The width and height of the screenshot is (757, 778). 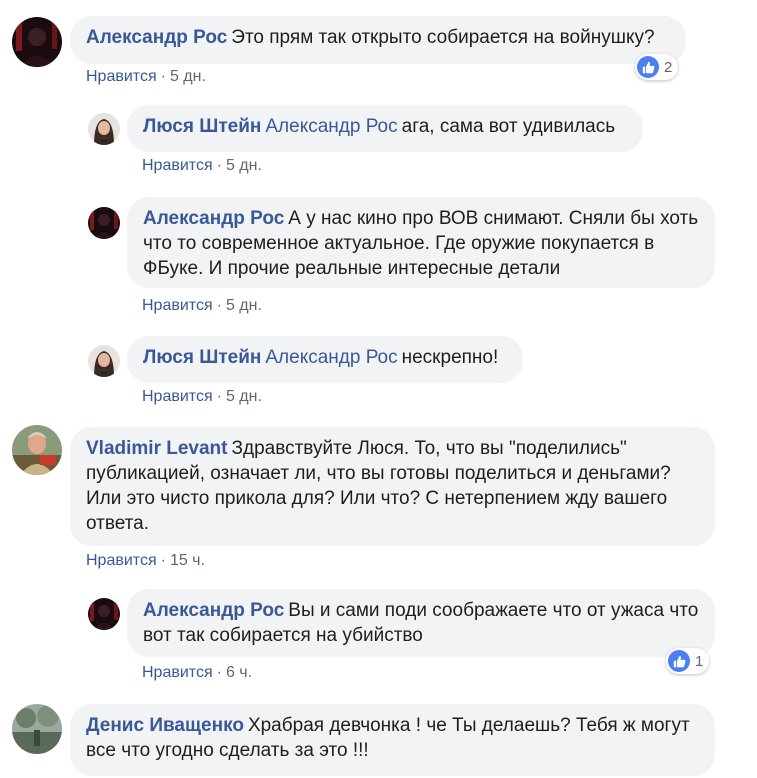 What do you see at coordinates (668, 67) in the screenshot?
I see `reaction-count: 2` at bounding box center [668, 67].